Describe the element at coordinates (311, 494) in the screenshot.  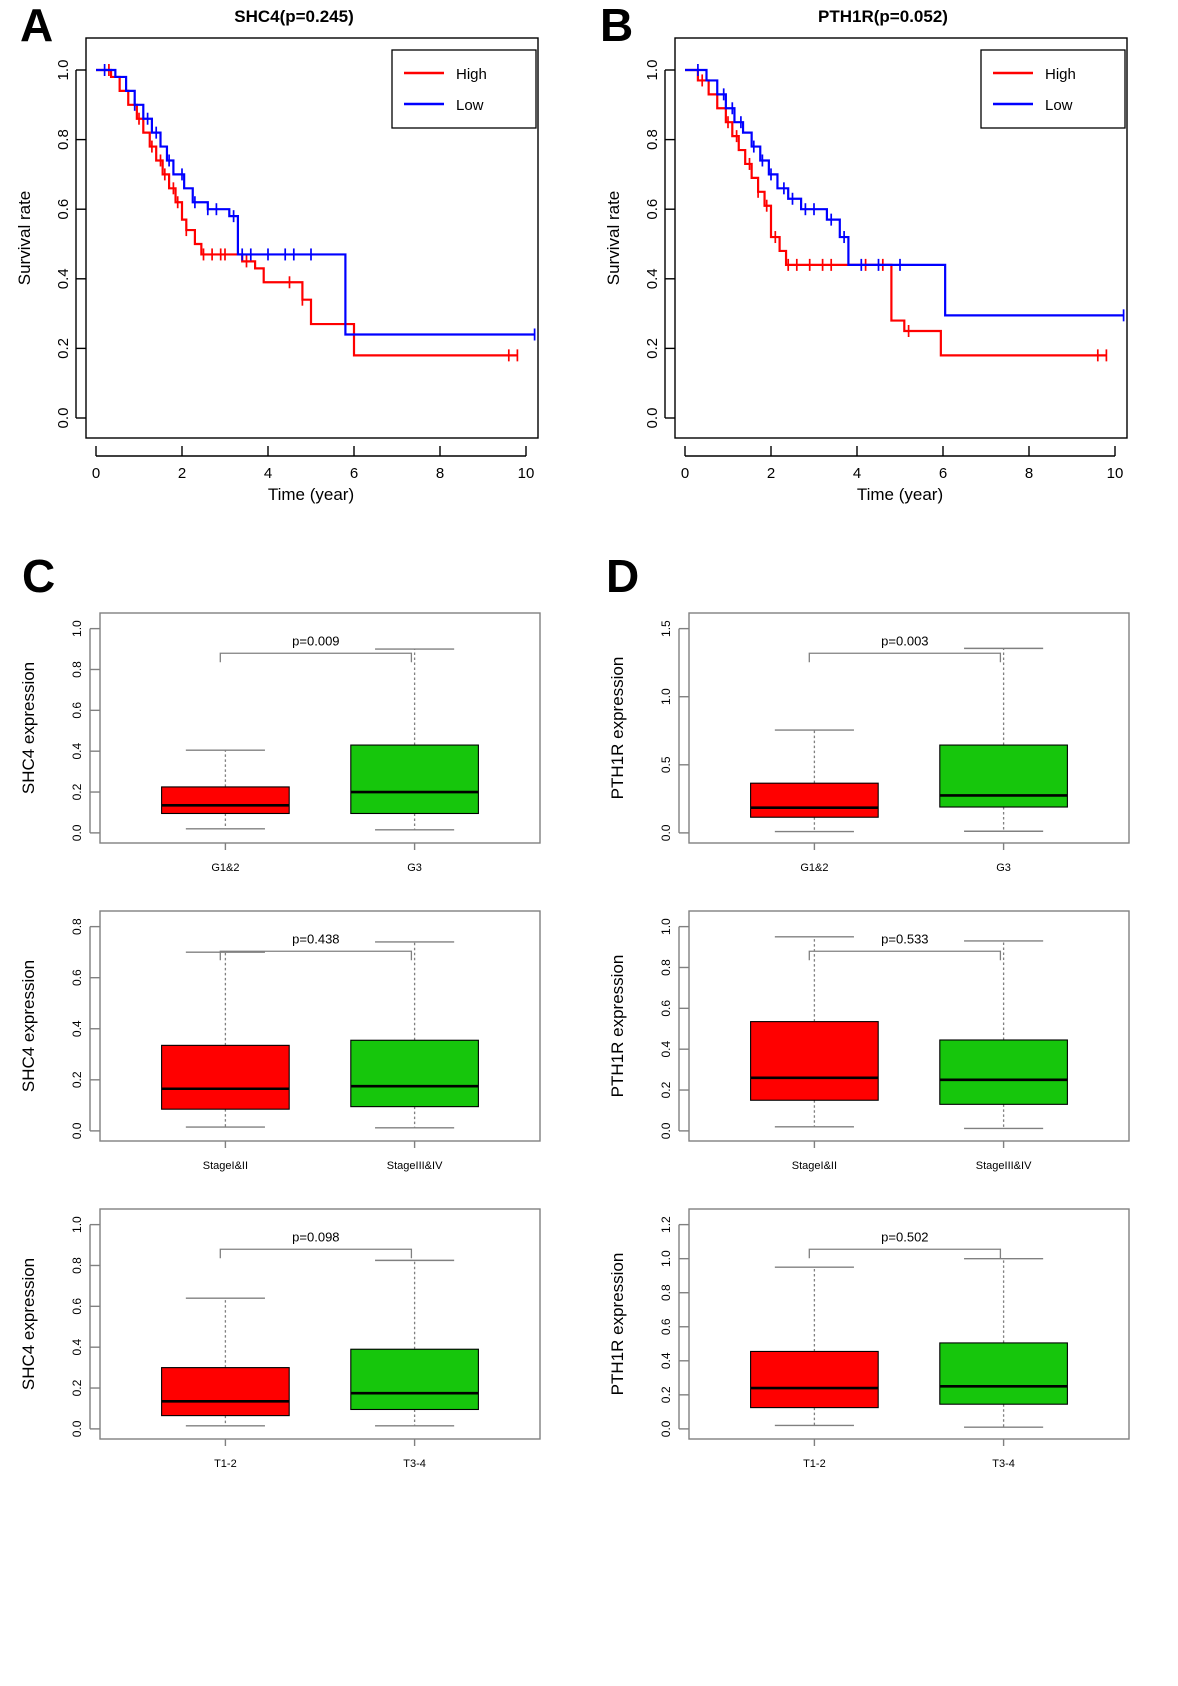
I see `panel-a-xlabel: Time (year)` at that location.